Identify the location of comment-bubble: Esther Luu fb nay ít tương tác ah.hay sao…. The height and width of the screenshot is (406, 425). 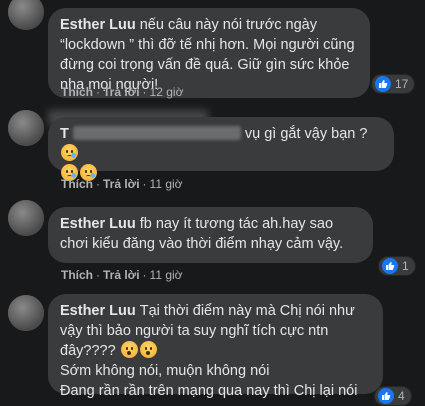
(210, 235).